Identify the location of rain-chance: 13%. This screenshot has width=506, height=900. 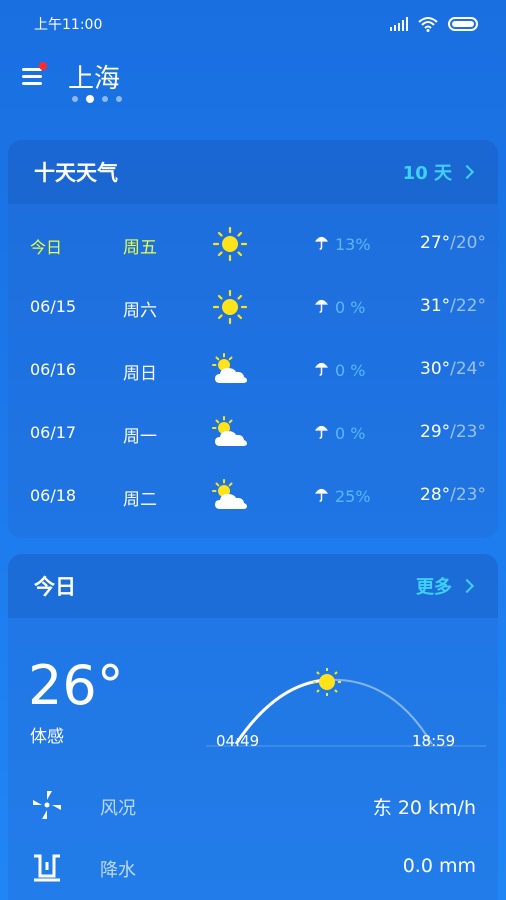
(353, 244).